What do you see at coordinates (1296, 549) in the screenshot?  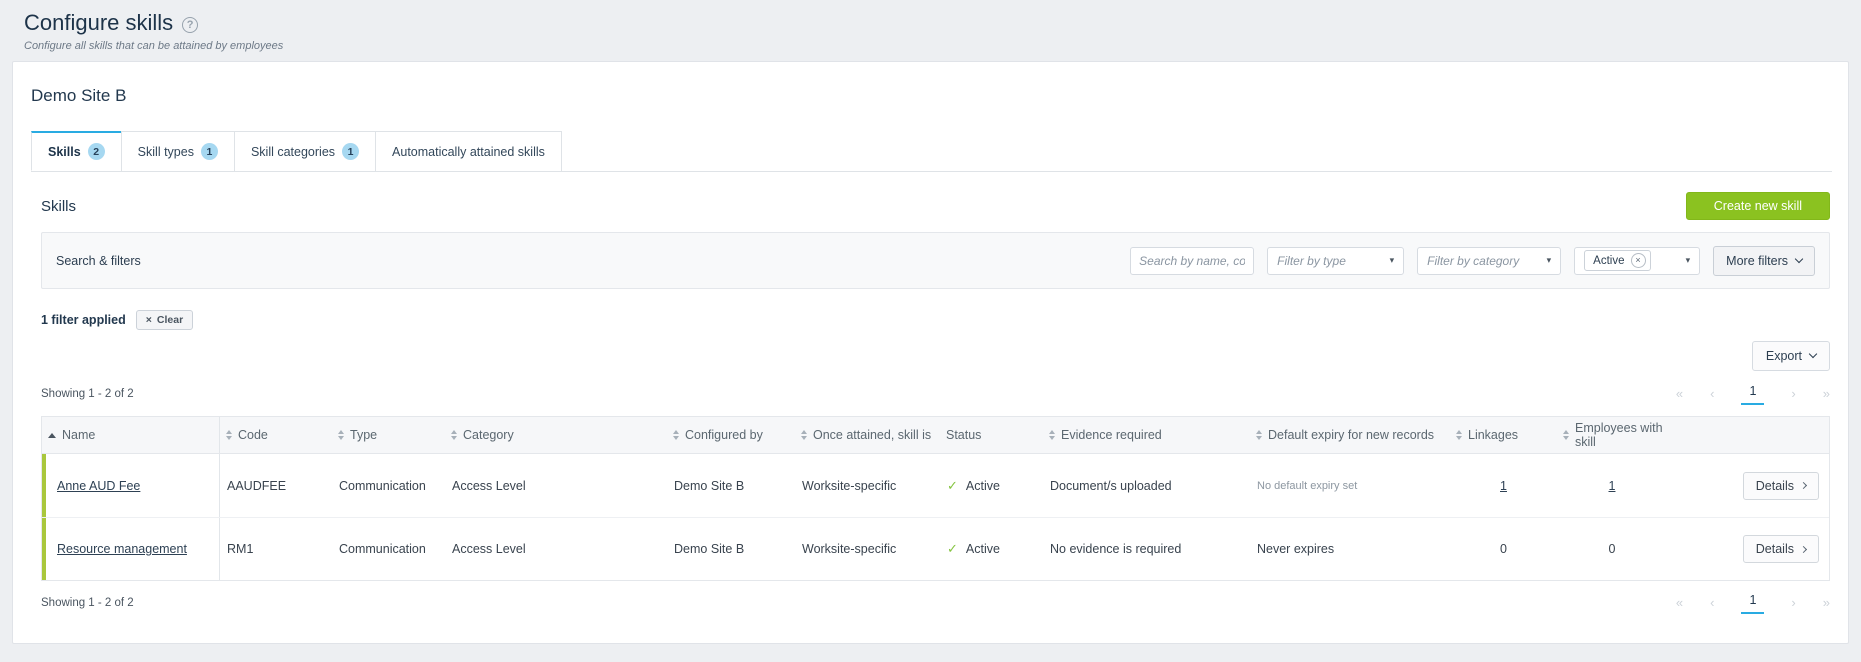 I see `default-expiry-cell: Never expires` at bounding box center [1296, 549].